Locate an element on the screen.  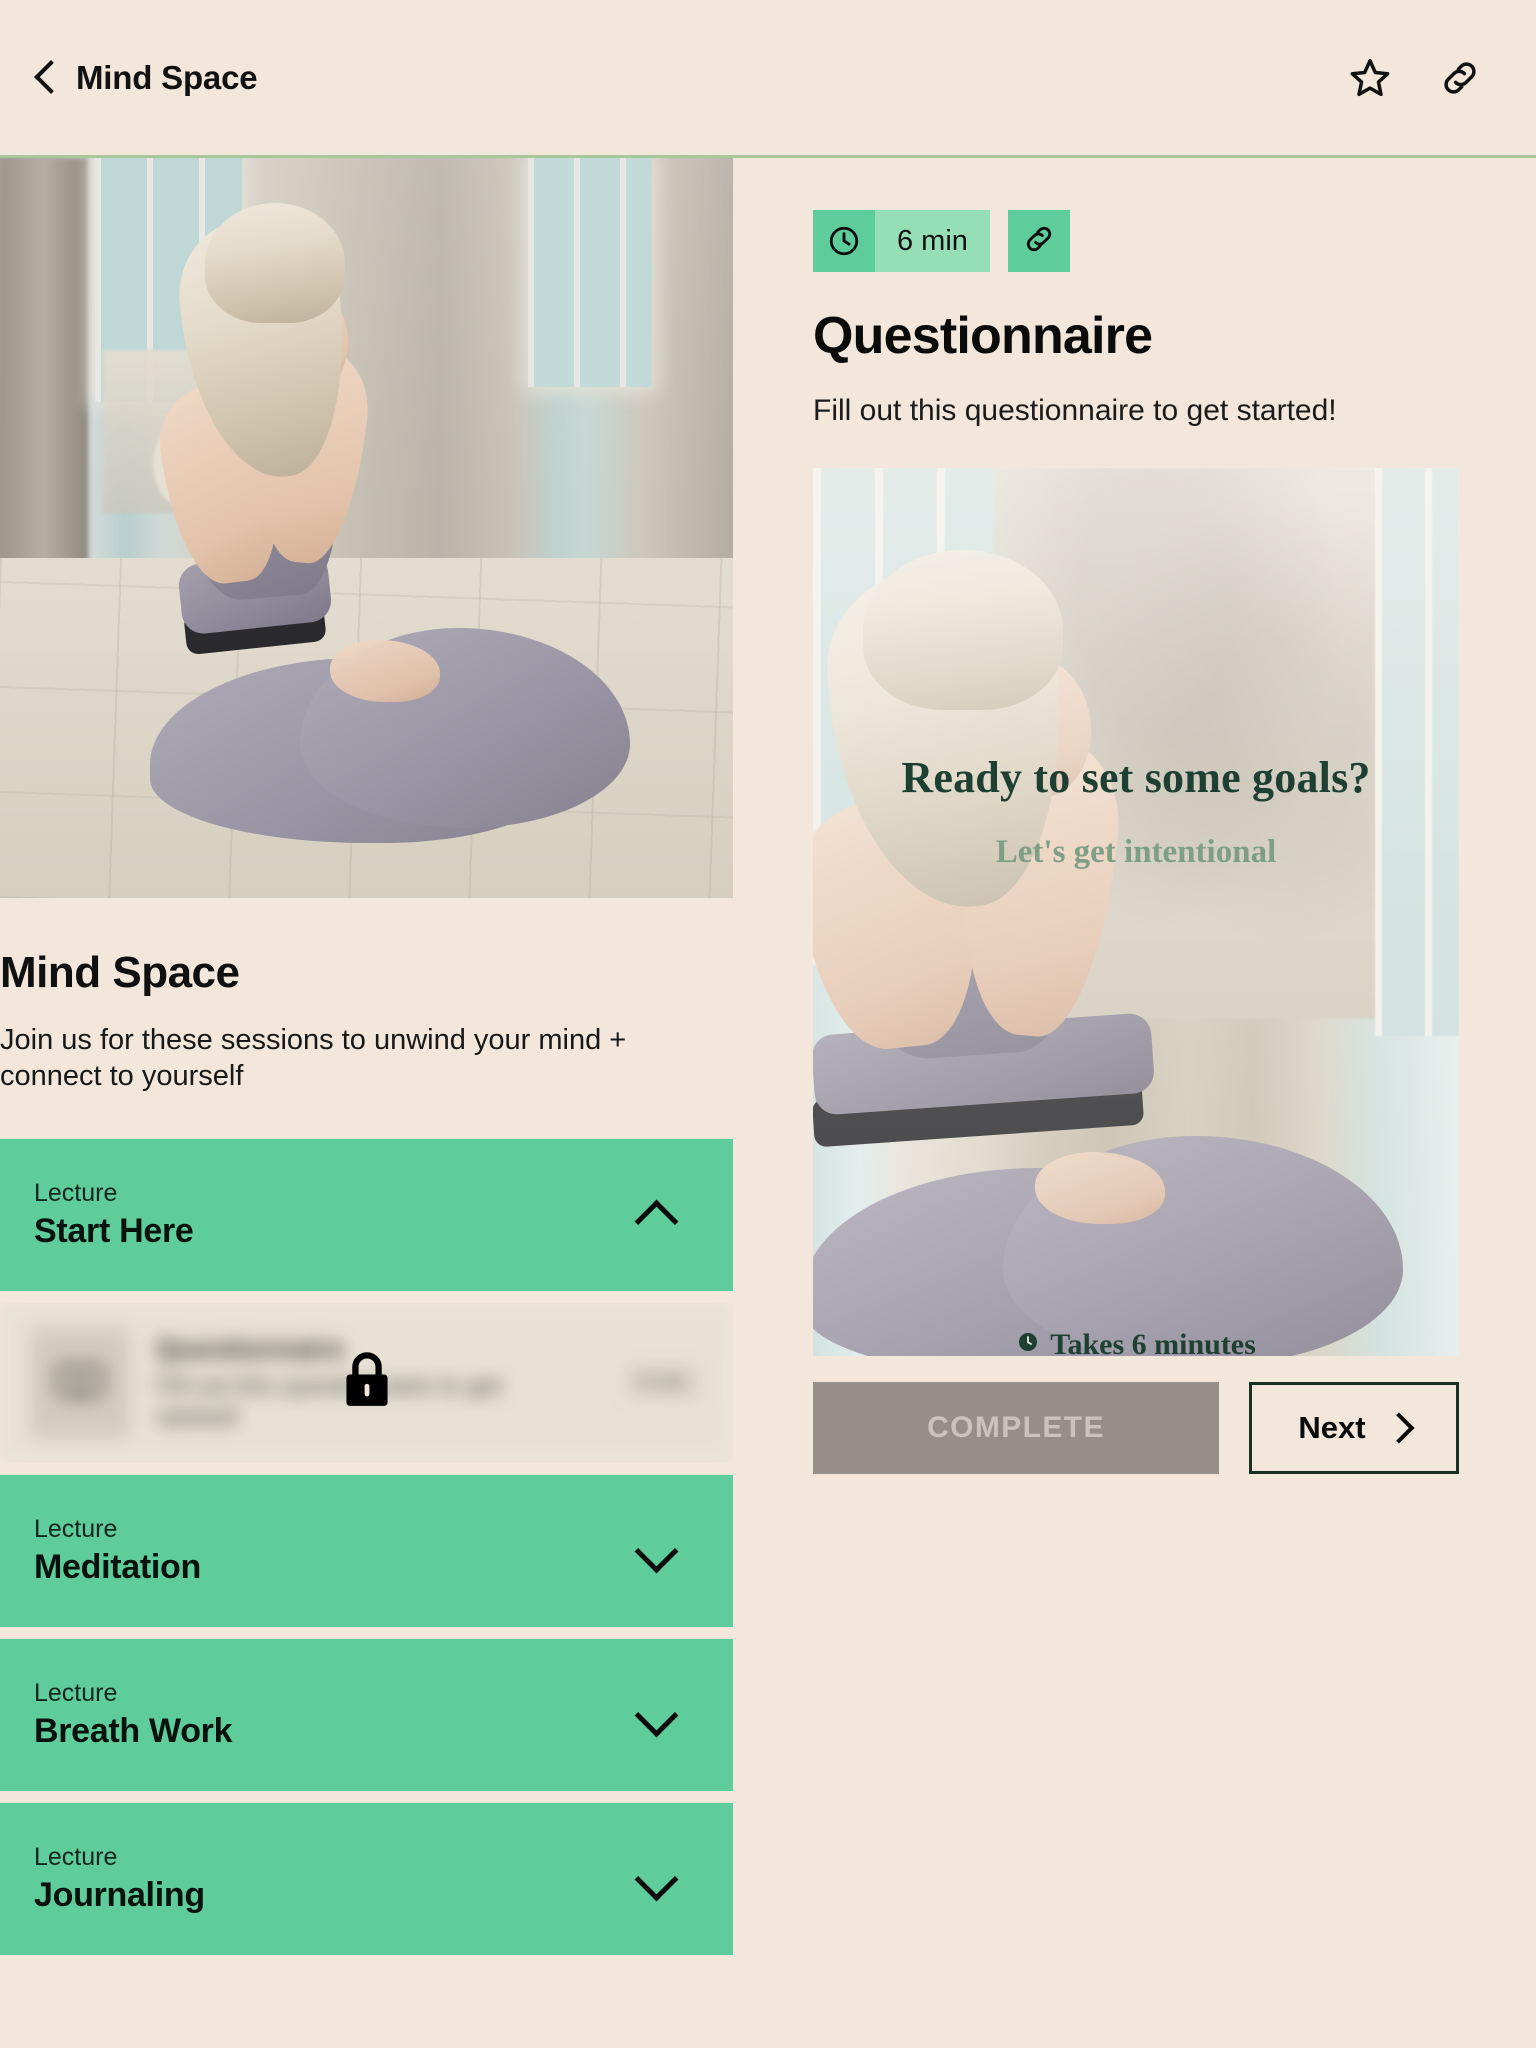
lecture-labels: Lecture Meditation is located at coordinates (117, 1551).